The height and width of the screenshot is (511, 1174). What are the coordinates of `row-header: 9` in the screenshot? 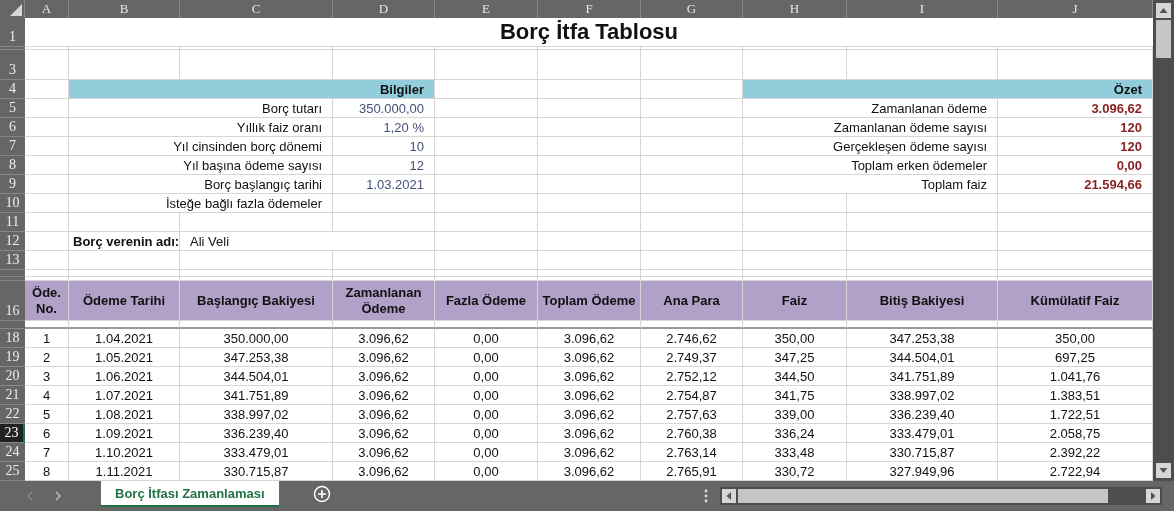 It's located at (12, 184).